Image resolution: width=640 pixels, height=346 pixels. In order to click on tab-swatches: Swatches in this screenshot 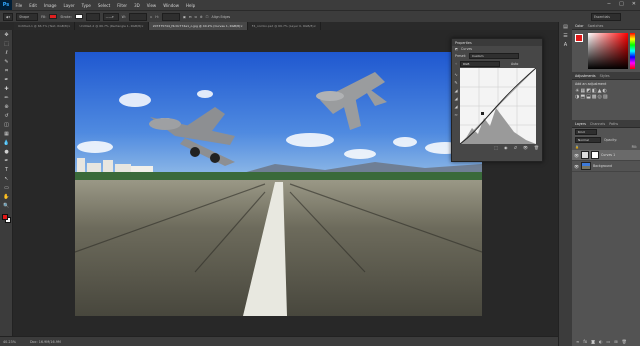, I will do `click(596, 26)`.